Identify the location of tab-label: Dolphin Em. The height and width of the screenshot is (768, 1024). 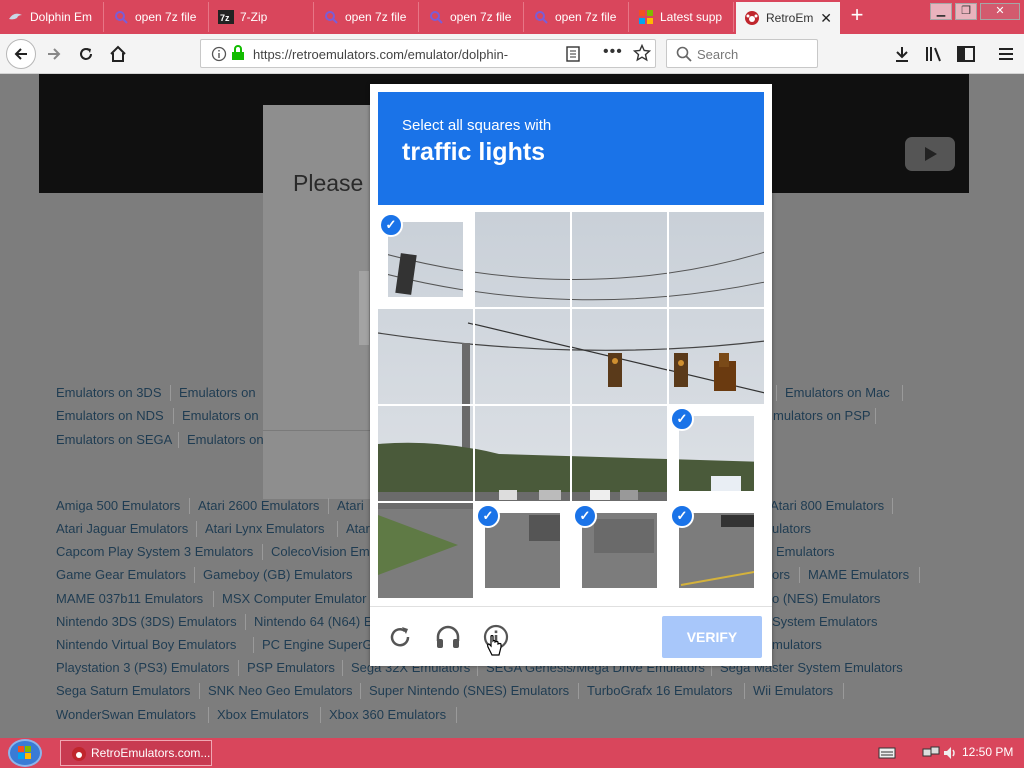
(61, 17).